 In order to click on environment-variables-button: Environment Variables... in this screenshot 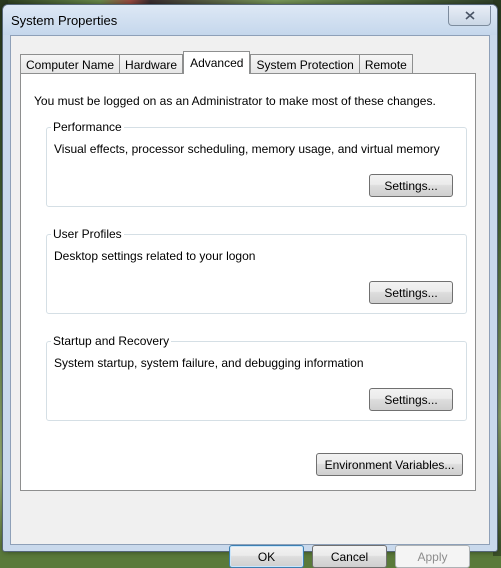, I will do `click(389, 464)`.